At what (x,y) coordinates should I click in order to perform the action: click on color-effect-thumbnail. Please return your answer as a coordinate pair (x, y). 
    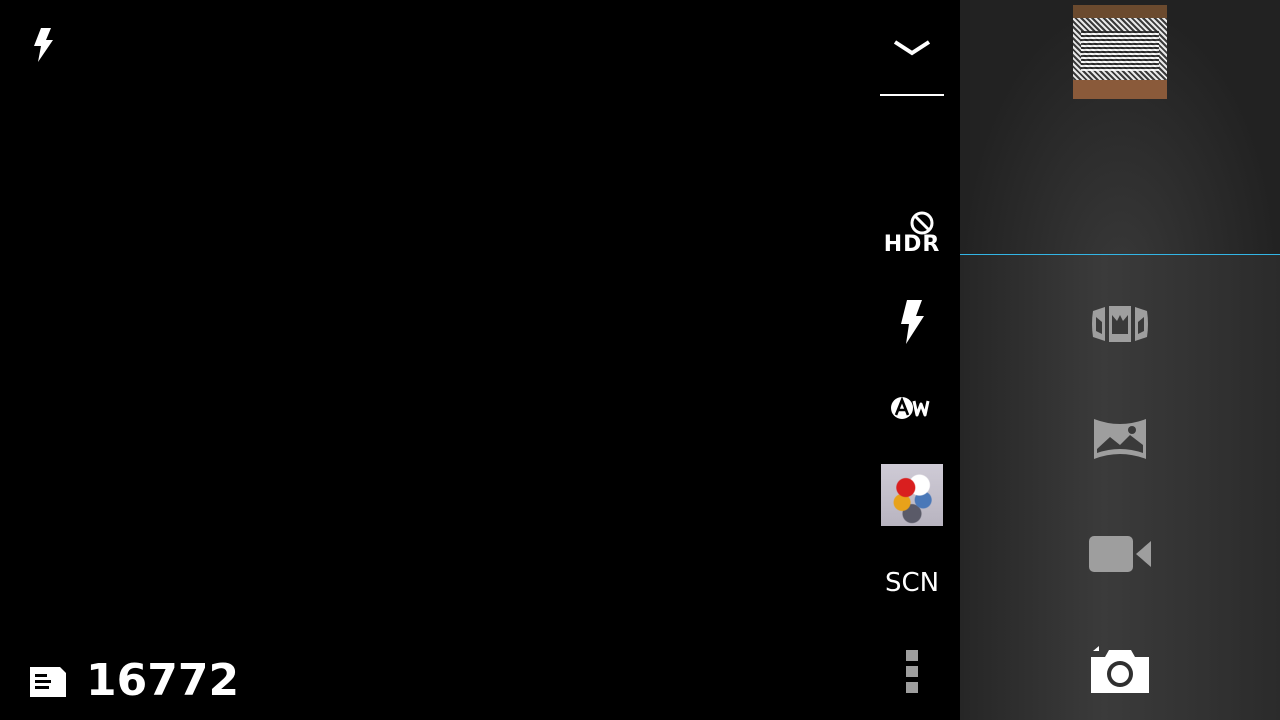
    Looking at the image, I should click on (912, 495).